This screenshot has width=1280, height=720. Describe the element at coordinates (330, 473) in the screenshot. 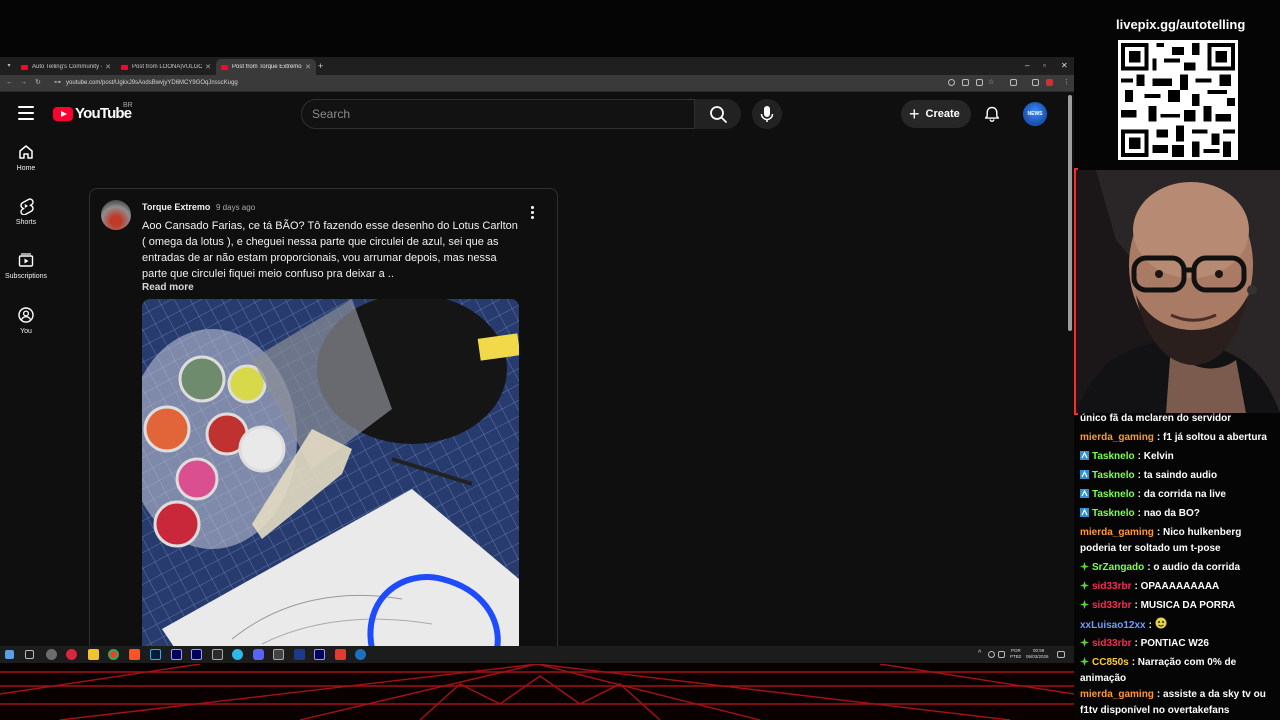

I see `post-image` at that location.